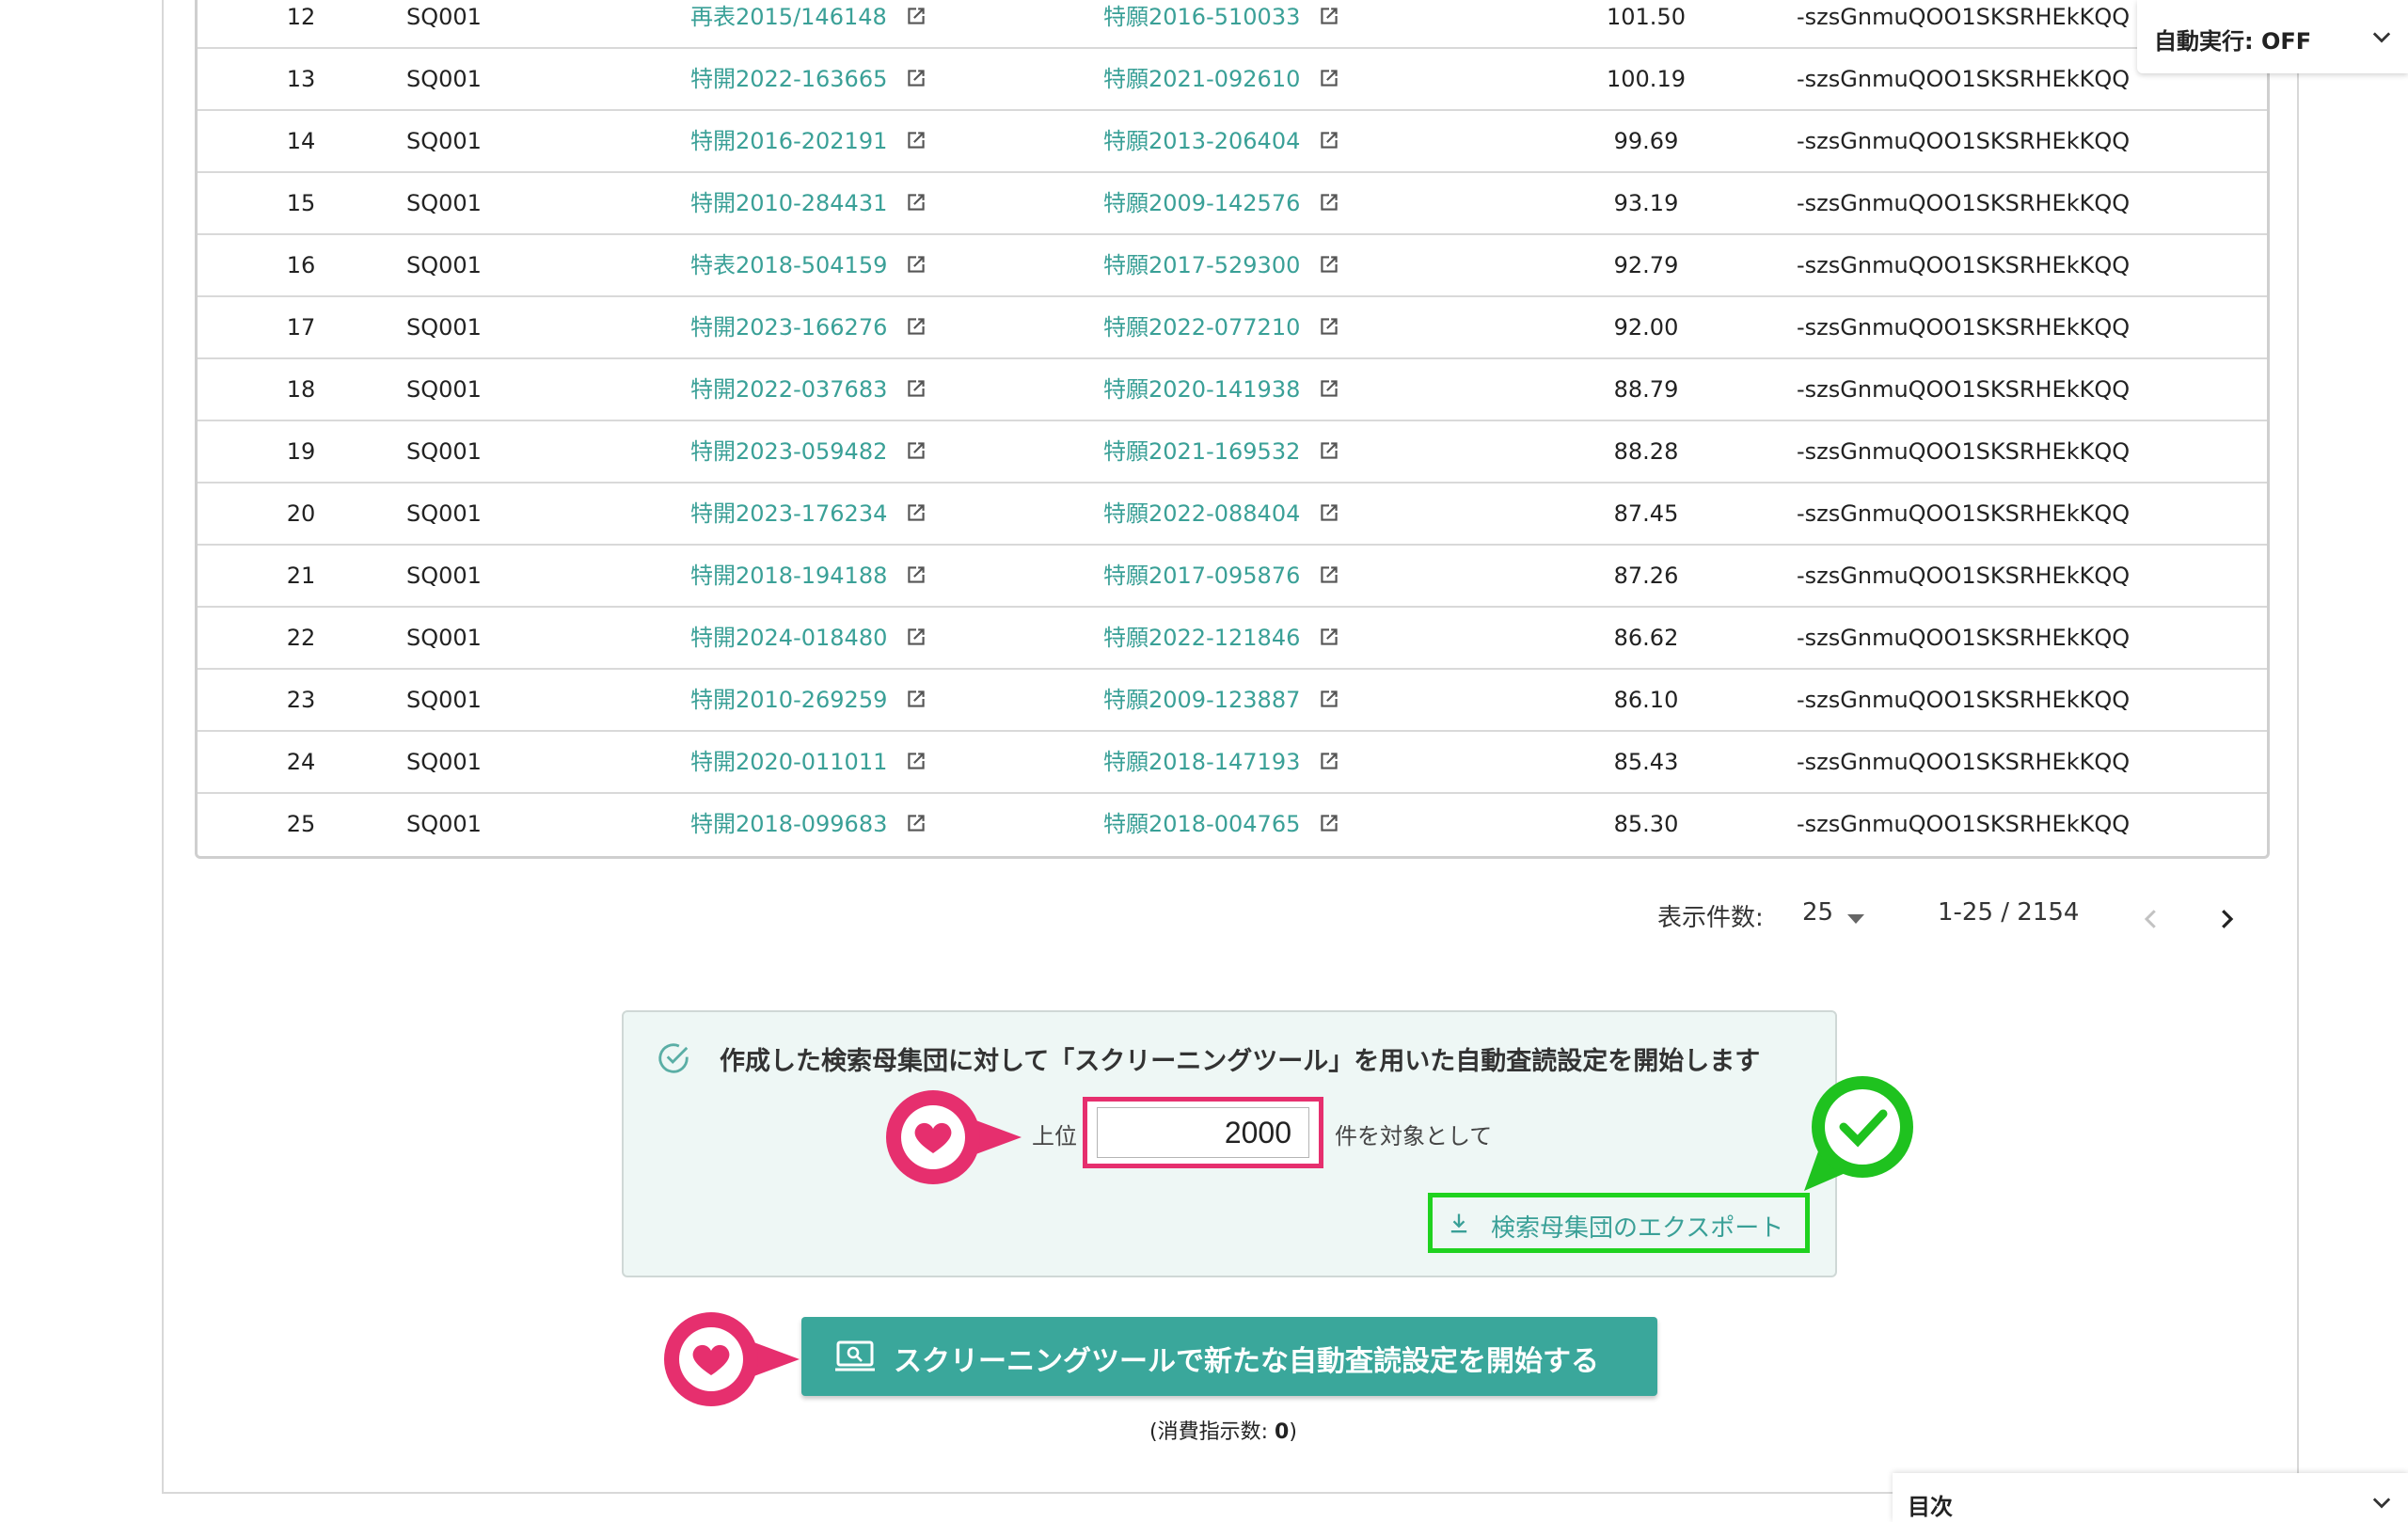 The width and height of the screenshot is (2408, 1522). What do you see at coordinates (1646, 452) in the screenshot?
I see `row-score: 88.28` at bounding box center [1646, 452].